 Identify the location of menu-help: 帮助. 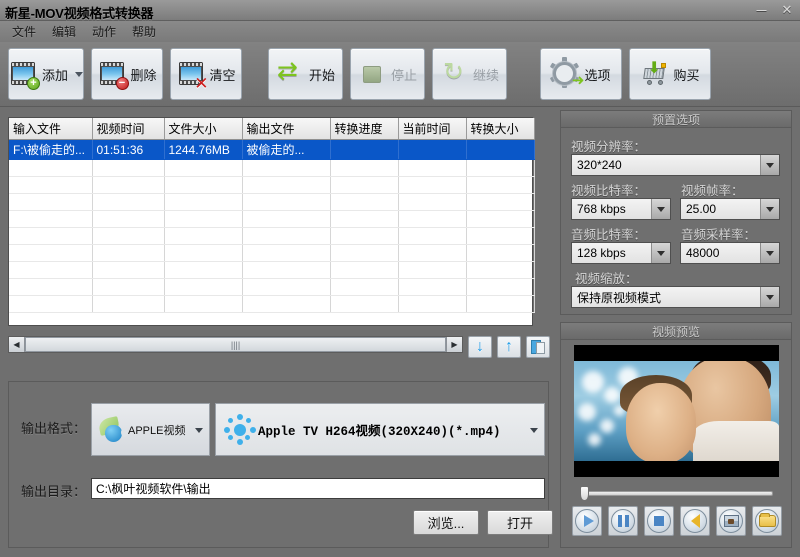
(144, 31).